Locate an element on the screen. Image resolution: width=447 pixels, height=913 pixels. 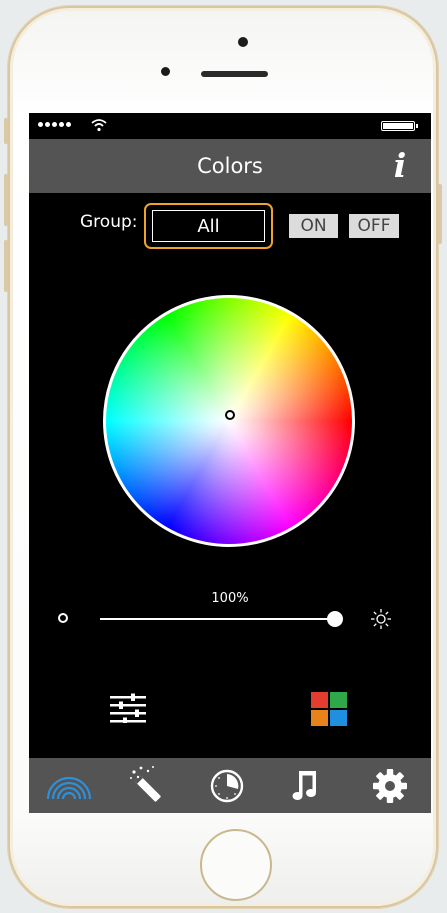
status-bar is located at coordinates (230, 126).